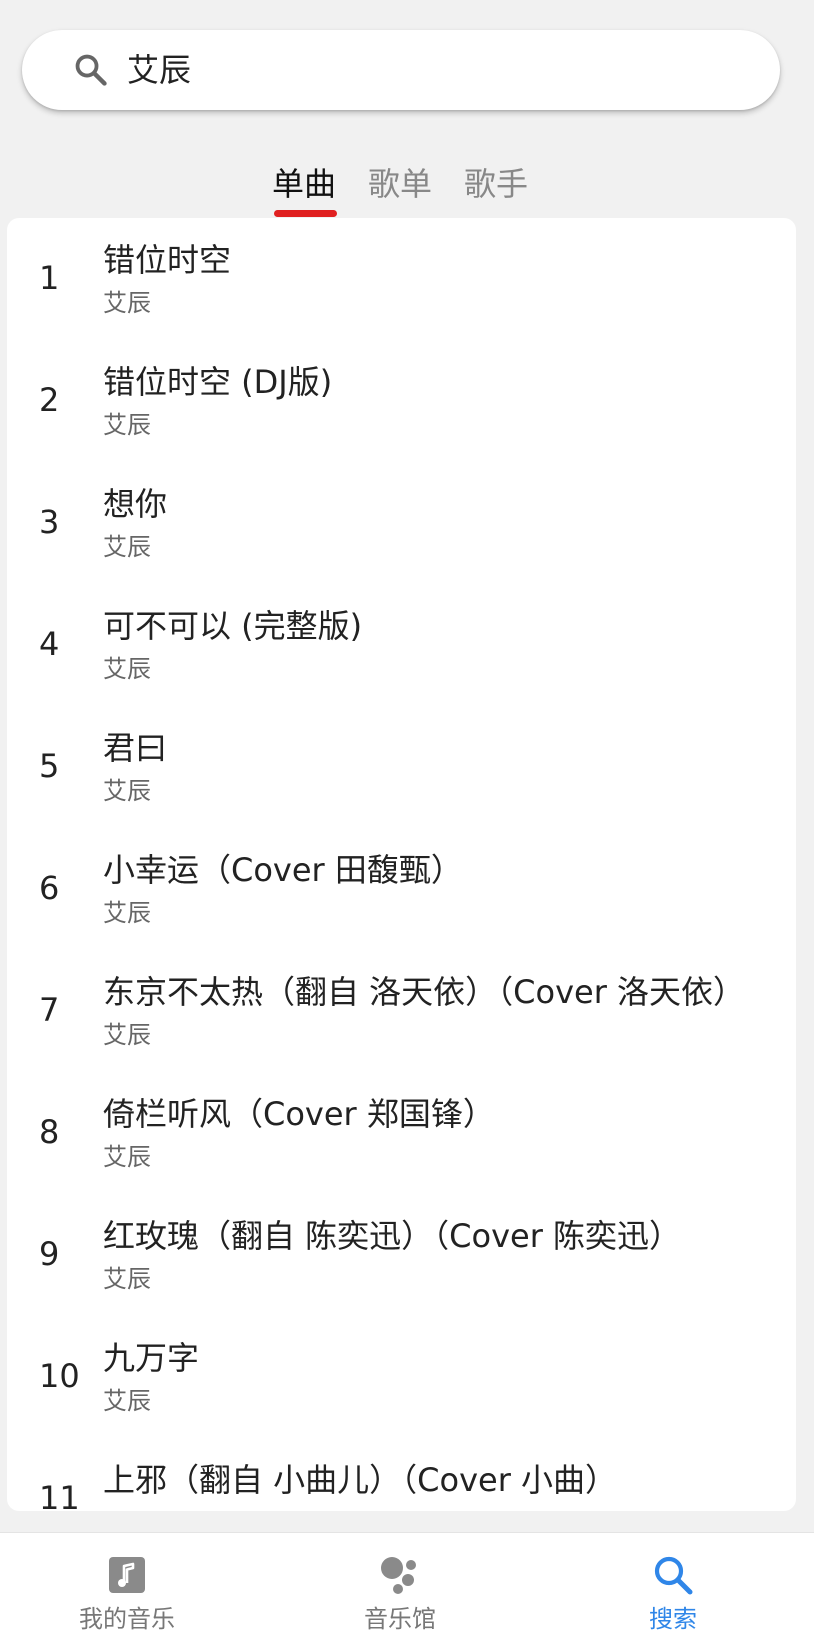 This screenshot has width=814, height=1641. I want to click on song-row: 2 错位时空 (DJ版) 艾辰, so click(401, 401).